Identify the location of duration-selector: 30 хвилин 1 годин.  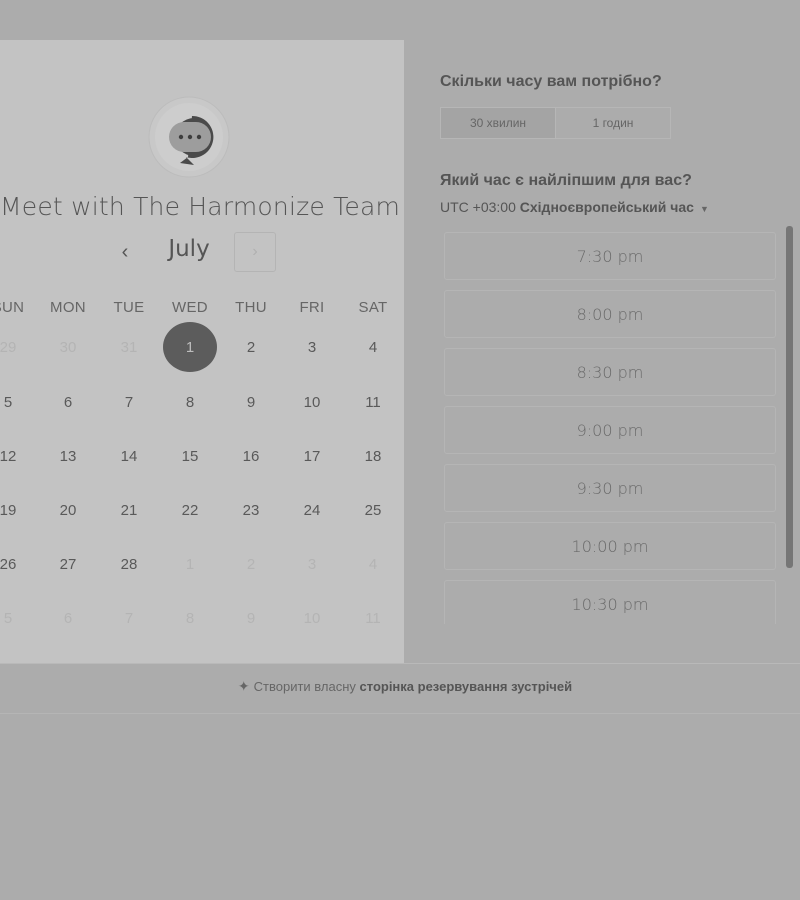
(555, 123).